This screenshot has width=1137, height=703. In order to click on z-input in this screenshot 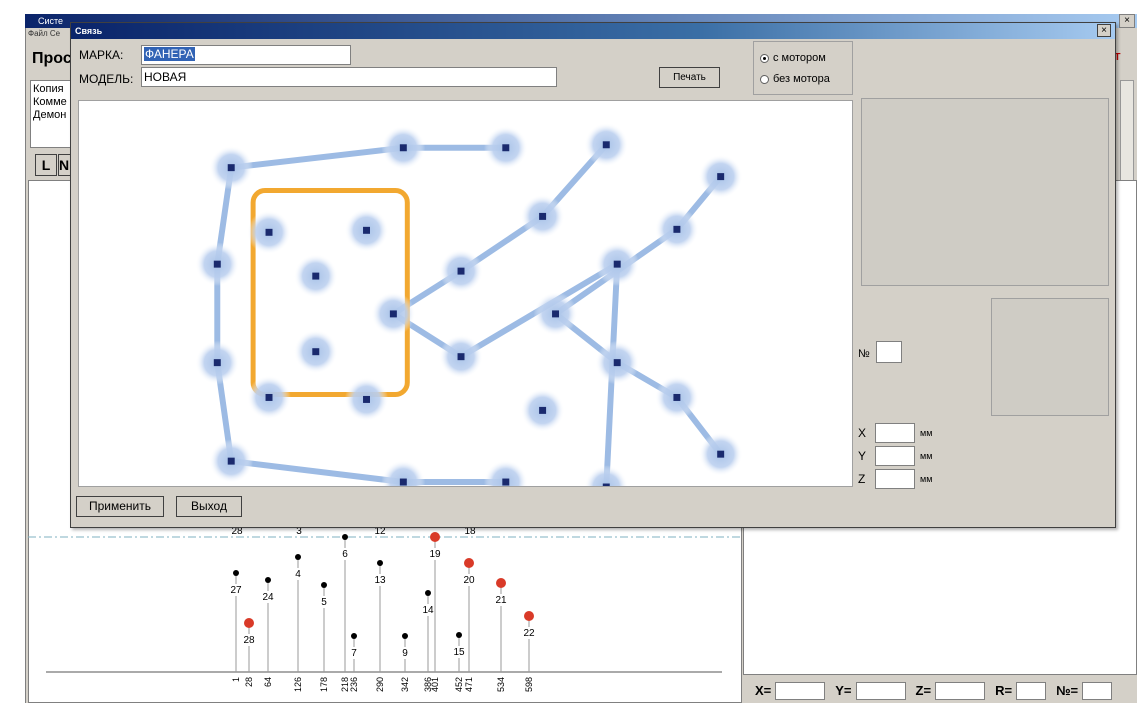, I will do `click(895, 479)`.